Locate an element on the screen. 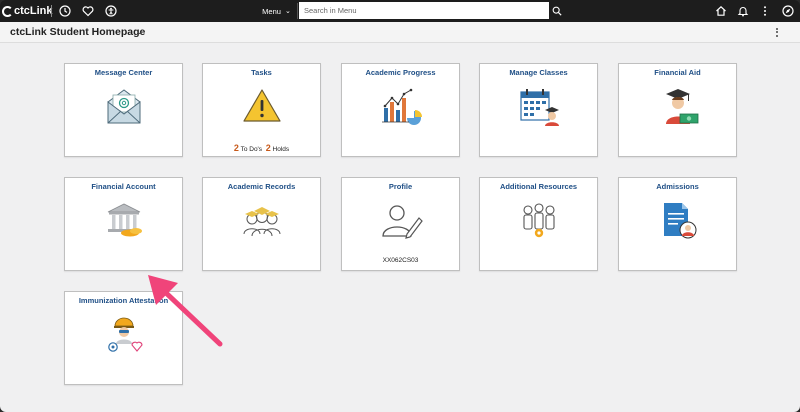  tile-additional-resources: Additional Resources is located at coordinates (538, 224).